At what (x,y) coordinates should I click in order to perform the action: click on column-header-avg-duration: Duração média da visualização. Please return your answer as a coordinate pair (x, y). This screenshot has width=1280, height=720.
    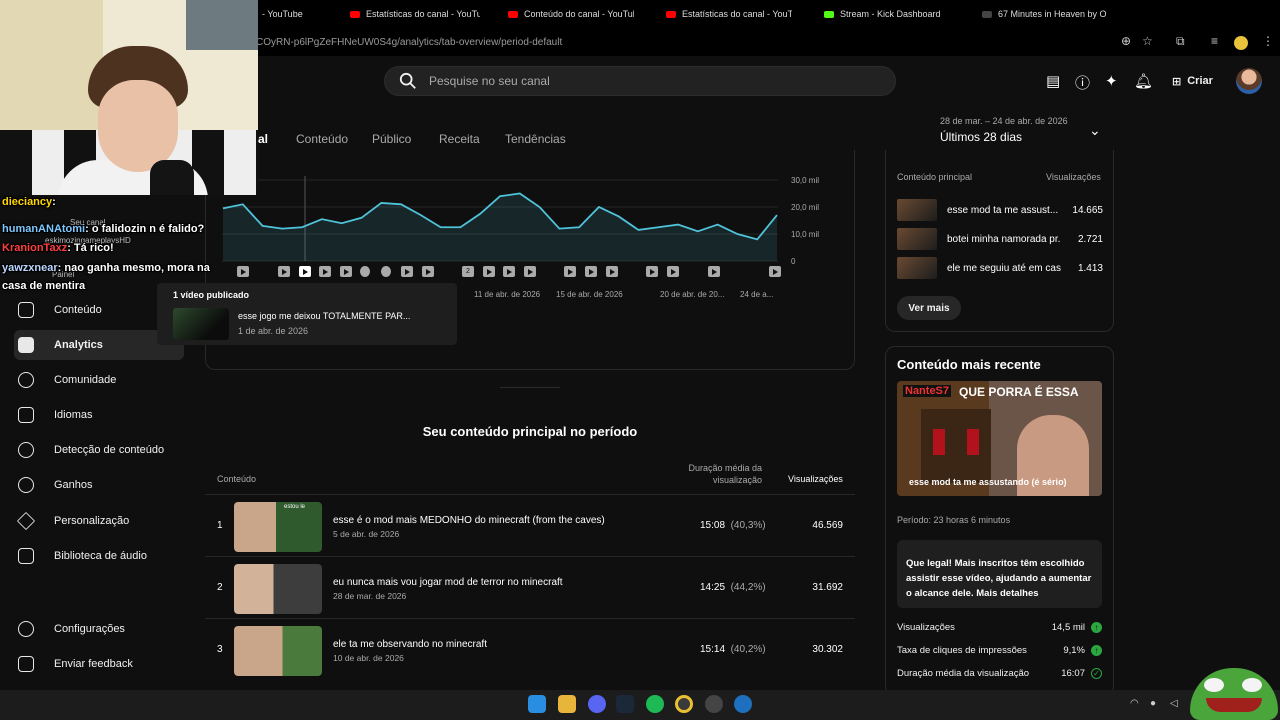
    Looking at the image, I should click on (721, 474).